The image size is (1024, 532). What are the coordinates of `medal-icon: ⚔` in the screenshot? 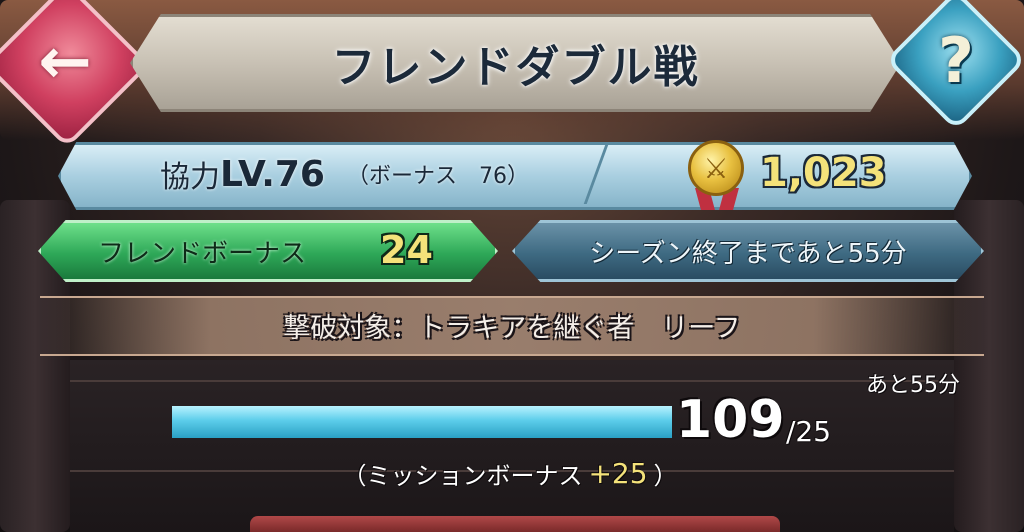 It's located at (716, 168).